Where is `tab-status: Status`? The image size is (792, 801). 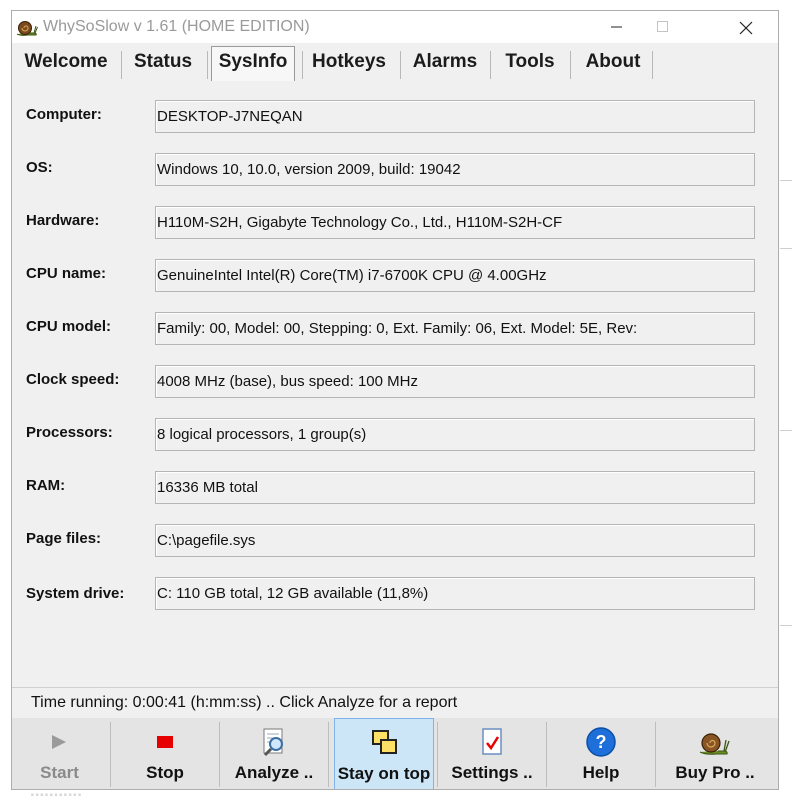
tab-status: Status is located at coordinates (163, 63).